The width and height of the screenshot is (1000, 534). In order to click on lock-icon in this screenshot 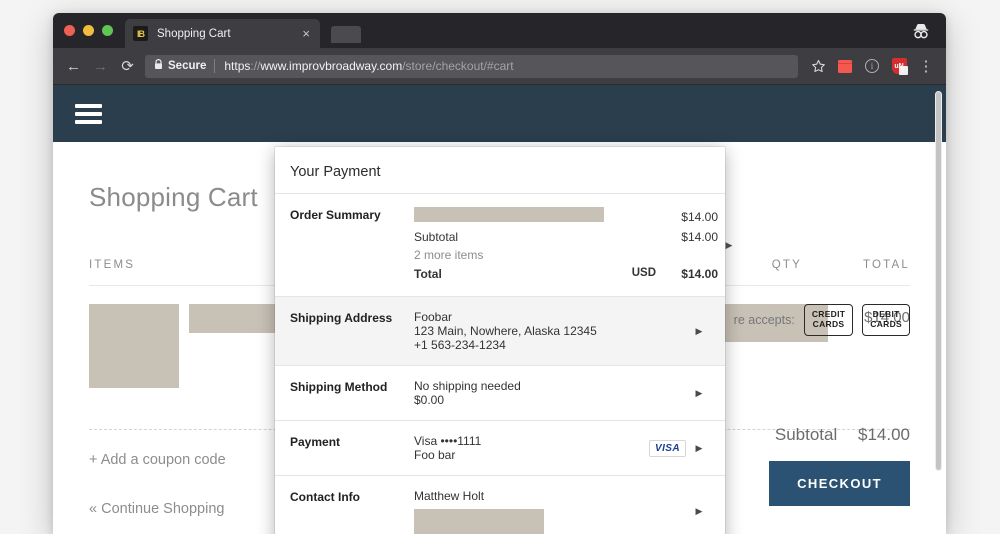, I will do `click(158, 66)`.